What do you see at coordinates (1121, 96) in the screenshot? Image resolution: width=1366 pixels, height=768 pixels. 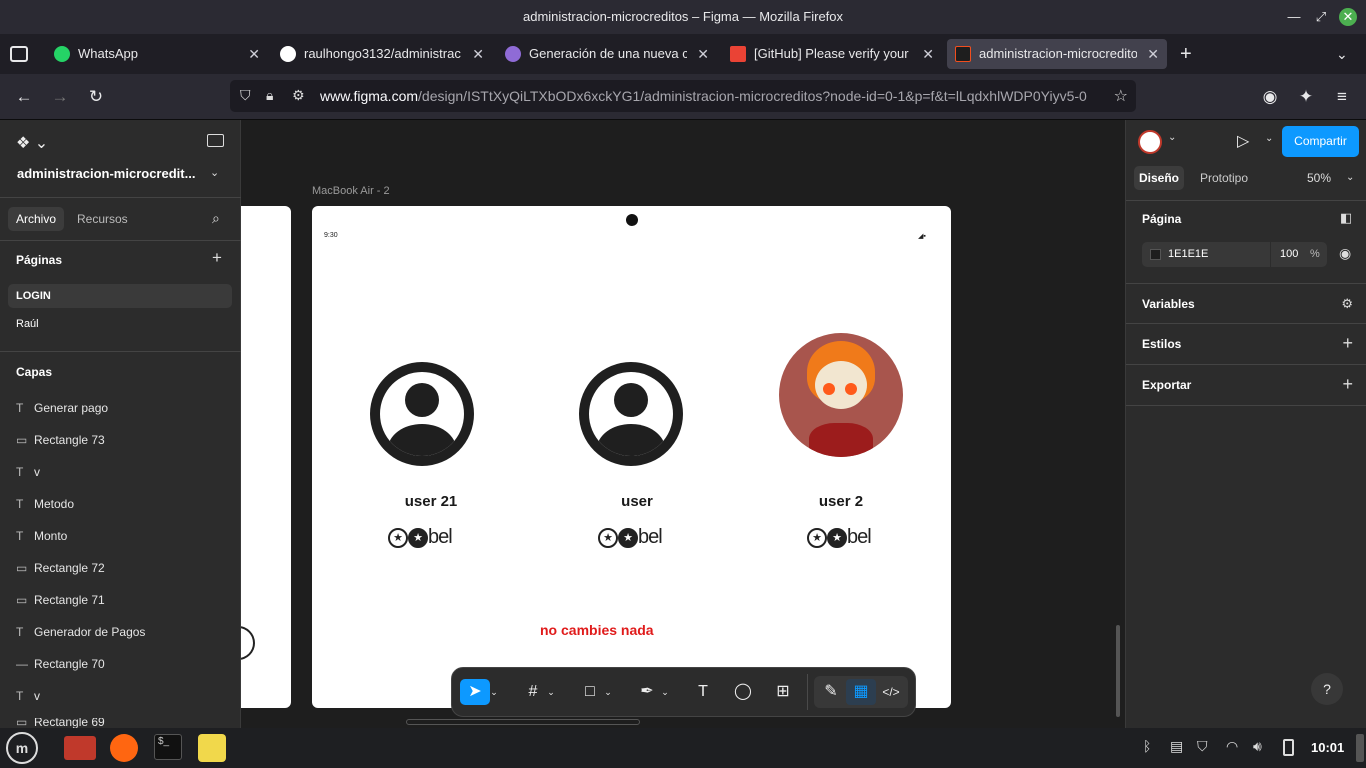 I see `bookmark-star-icon: ☆` at bounding box center [1121, 96].